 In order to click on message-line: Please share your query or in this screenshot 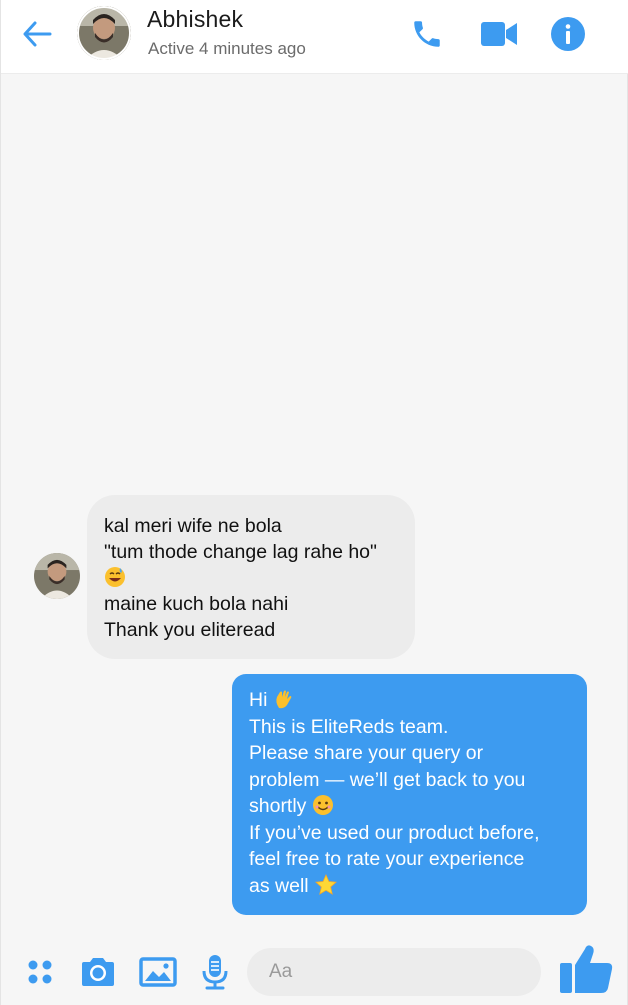, I will do `click(366, 753)`.